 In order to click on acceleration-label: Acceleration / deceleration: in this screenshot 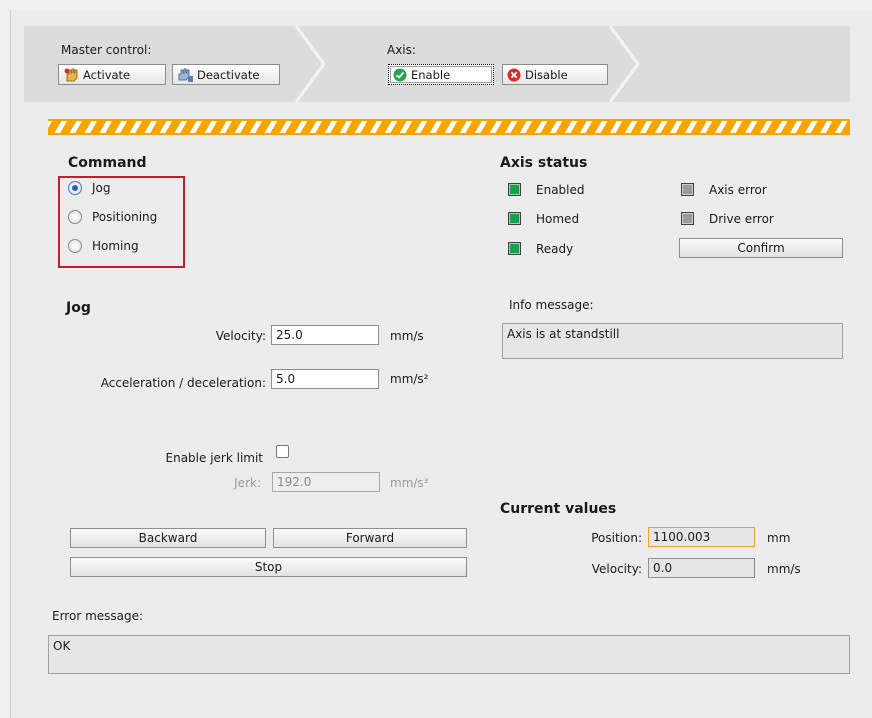, I will do `click(183, 383)`.